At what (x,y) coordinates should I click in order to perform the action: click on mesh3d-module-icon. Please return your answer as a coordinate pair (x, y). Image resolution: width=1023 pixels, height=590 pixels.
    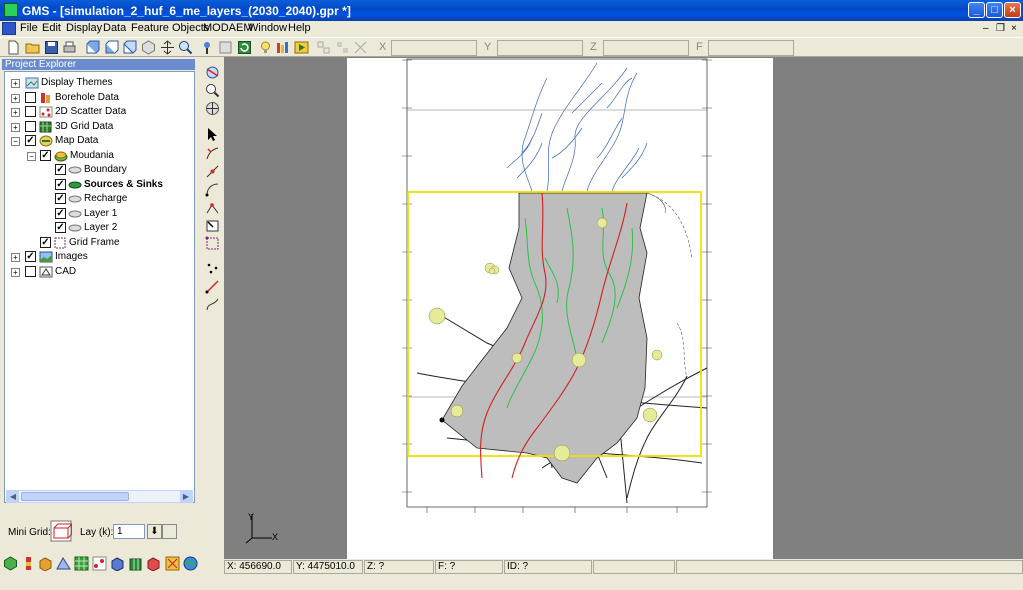
    Looking at the image, I should click on (117, 563).